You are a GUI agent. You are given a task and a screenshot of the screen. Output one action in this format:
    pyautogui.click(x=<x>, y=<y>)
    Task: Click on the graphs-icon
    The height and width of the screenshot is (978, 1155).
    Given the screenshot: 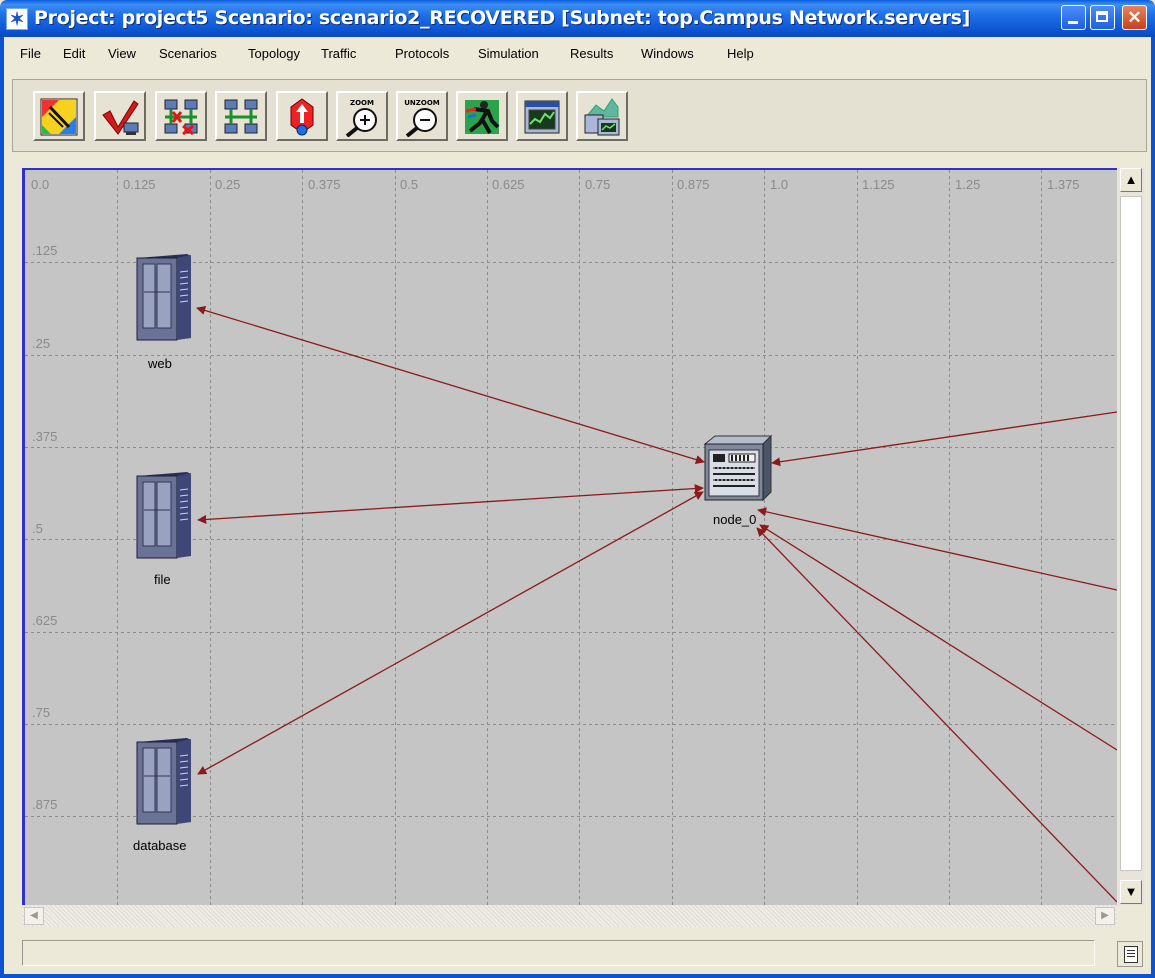 What is the action you would take?
    pyautogui.click(x=602, y=117)
    